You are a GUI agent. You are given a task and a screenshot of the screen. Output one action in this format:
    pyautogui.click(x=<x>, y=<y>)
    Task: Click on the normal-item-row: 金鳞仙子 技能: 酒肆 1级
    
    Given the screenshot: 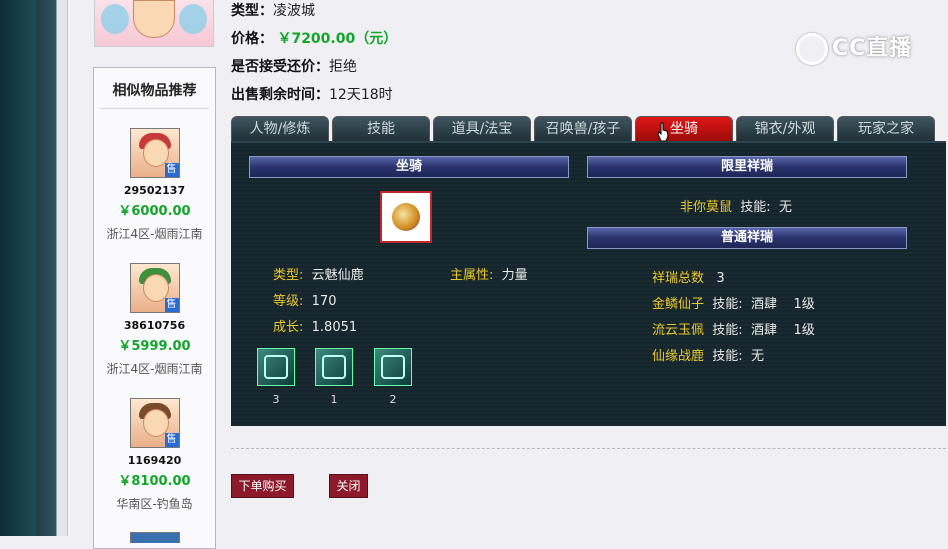 What is the action you would take?
    pyautogui.click(x=733, y=302)
    